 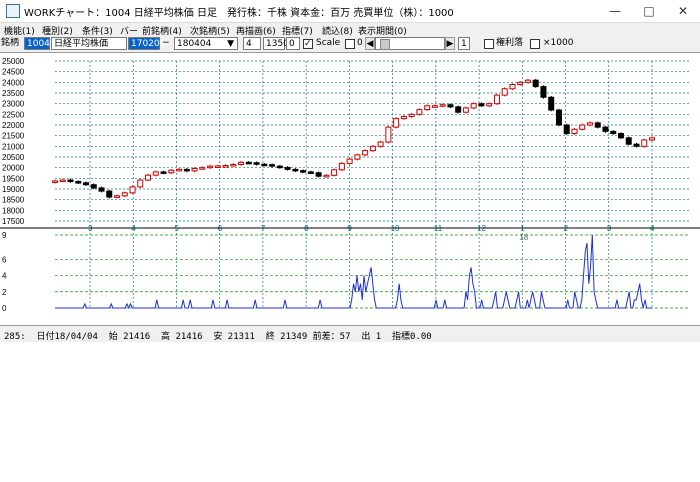 I want to click on unit-checkbox, so click(x=535, y=44).